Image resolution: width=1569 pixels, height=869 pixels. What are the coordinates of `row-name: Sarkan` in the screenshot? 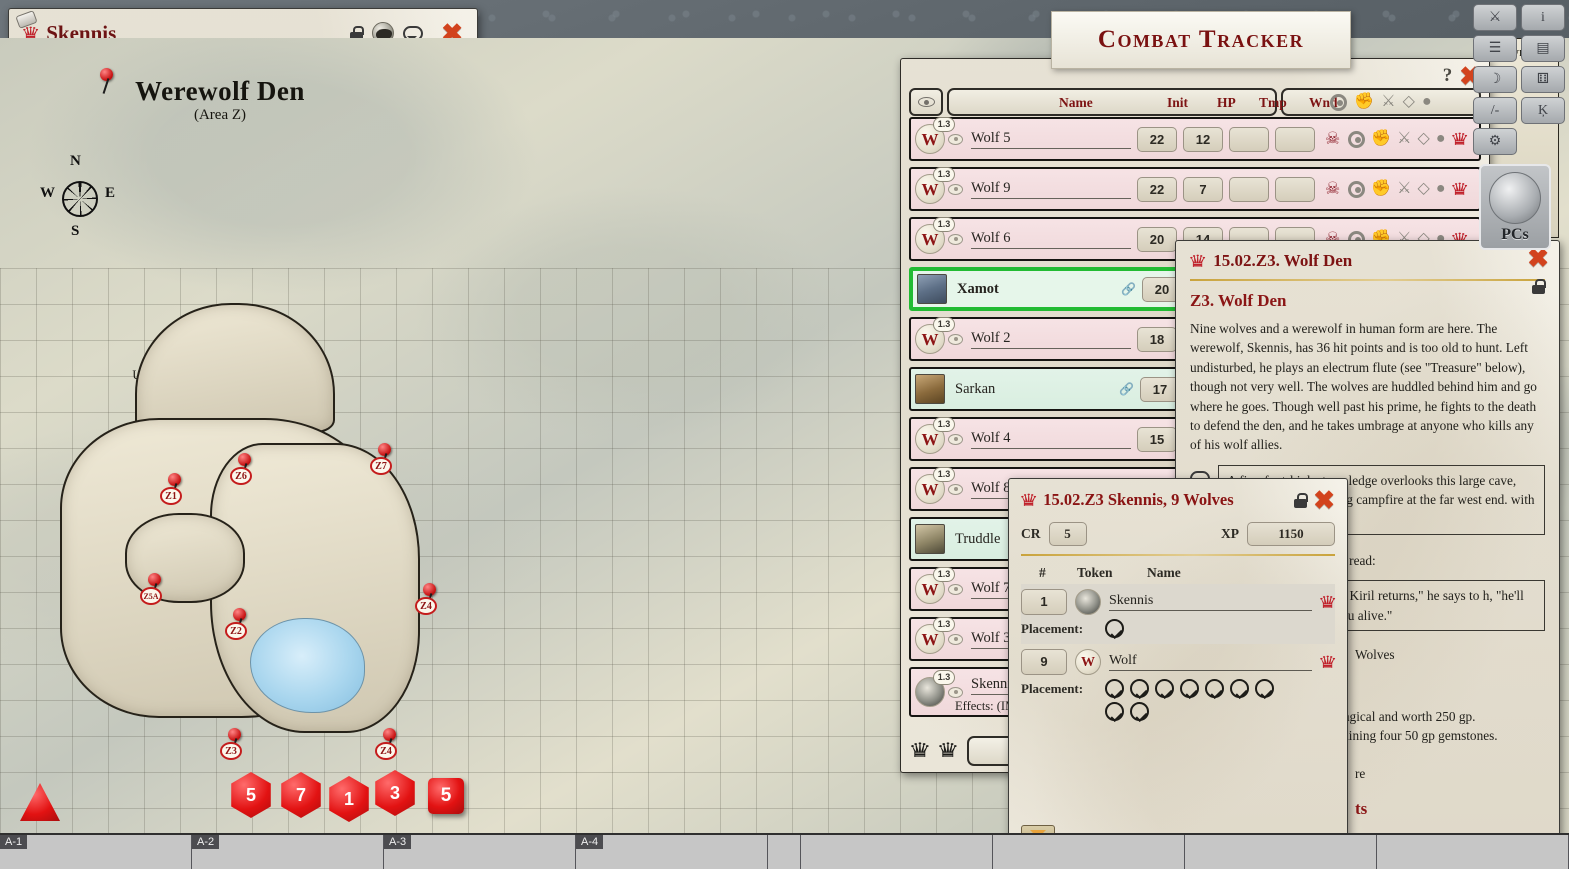 It's located at (1035, 389).